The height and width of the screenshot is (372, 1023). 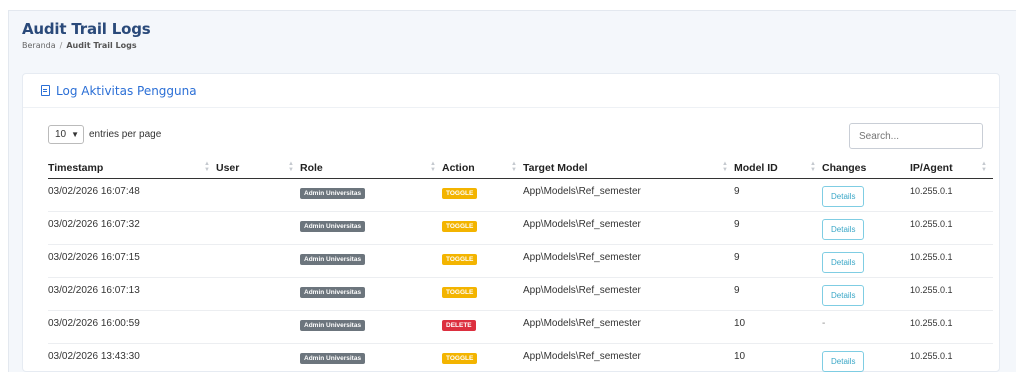 What do you see at coordinates (132, 294) in the screenshot?
I see `cell-timestamp: 03/02/2026 16:07:13` at bounding box center [132, 294].